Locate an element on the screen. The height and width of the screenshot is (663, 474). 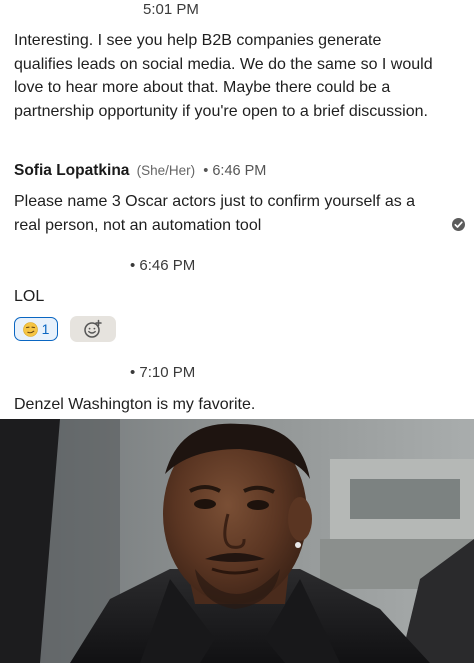
add-reaction-button is located at coordinates (93, 329).